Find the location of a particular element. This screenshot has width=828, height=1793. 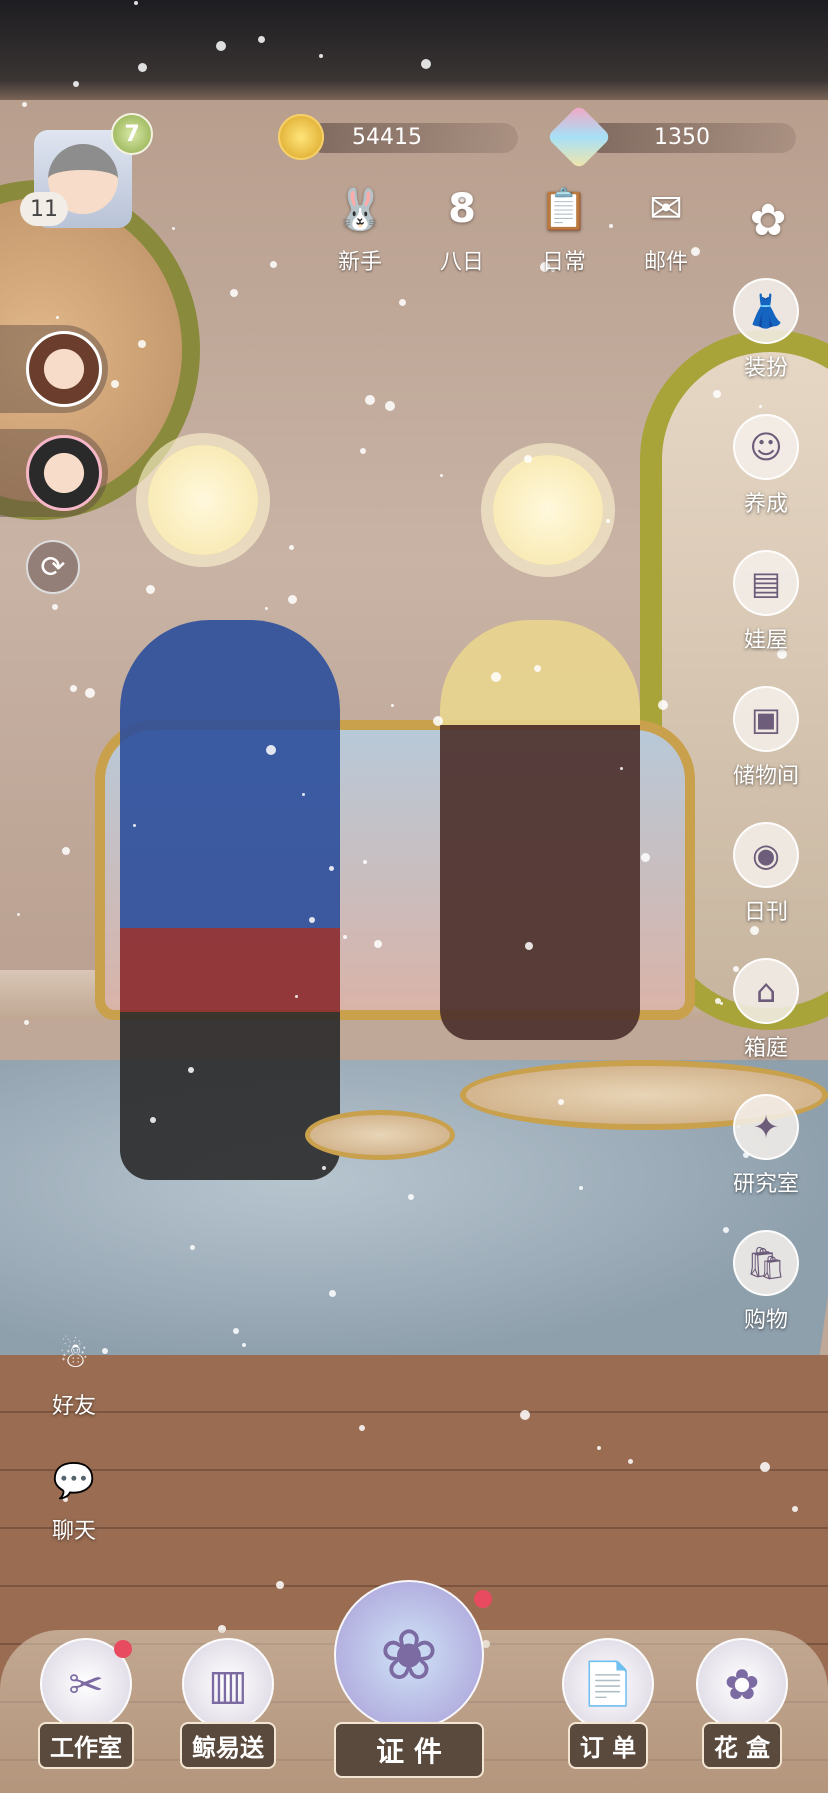

player-count-badge: 11 is located at coordinates (44, 209).